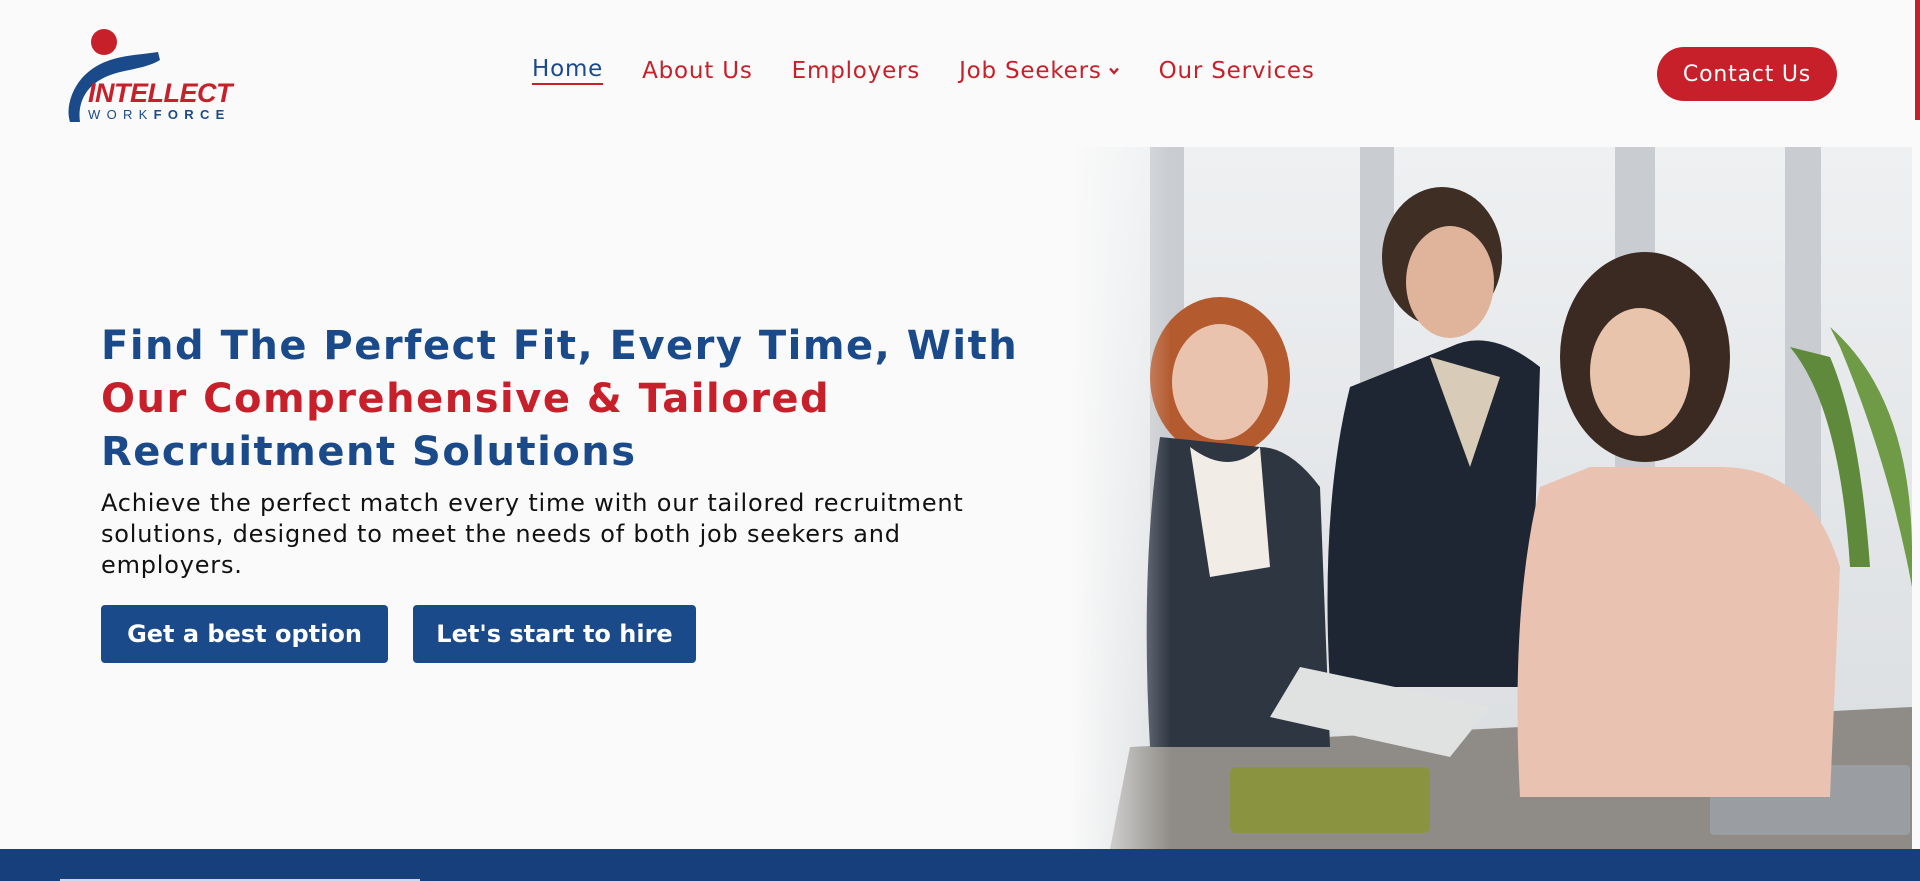  What do you see at coordinates (560, 346) in the screenshot?
I see `hero-title-line1: Find The Perfect Fit, Every Time, With` at bounding box center [560, 346].